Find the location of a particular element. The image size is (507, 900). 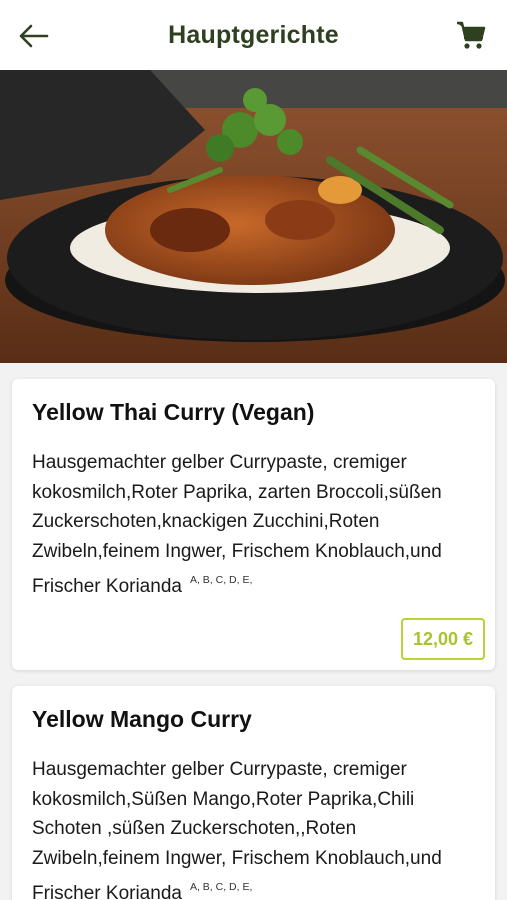

page-title: Hauptgerichte is located at coordinates (253, 34).